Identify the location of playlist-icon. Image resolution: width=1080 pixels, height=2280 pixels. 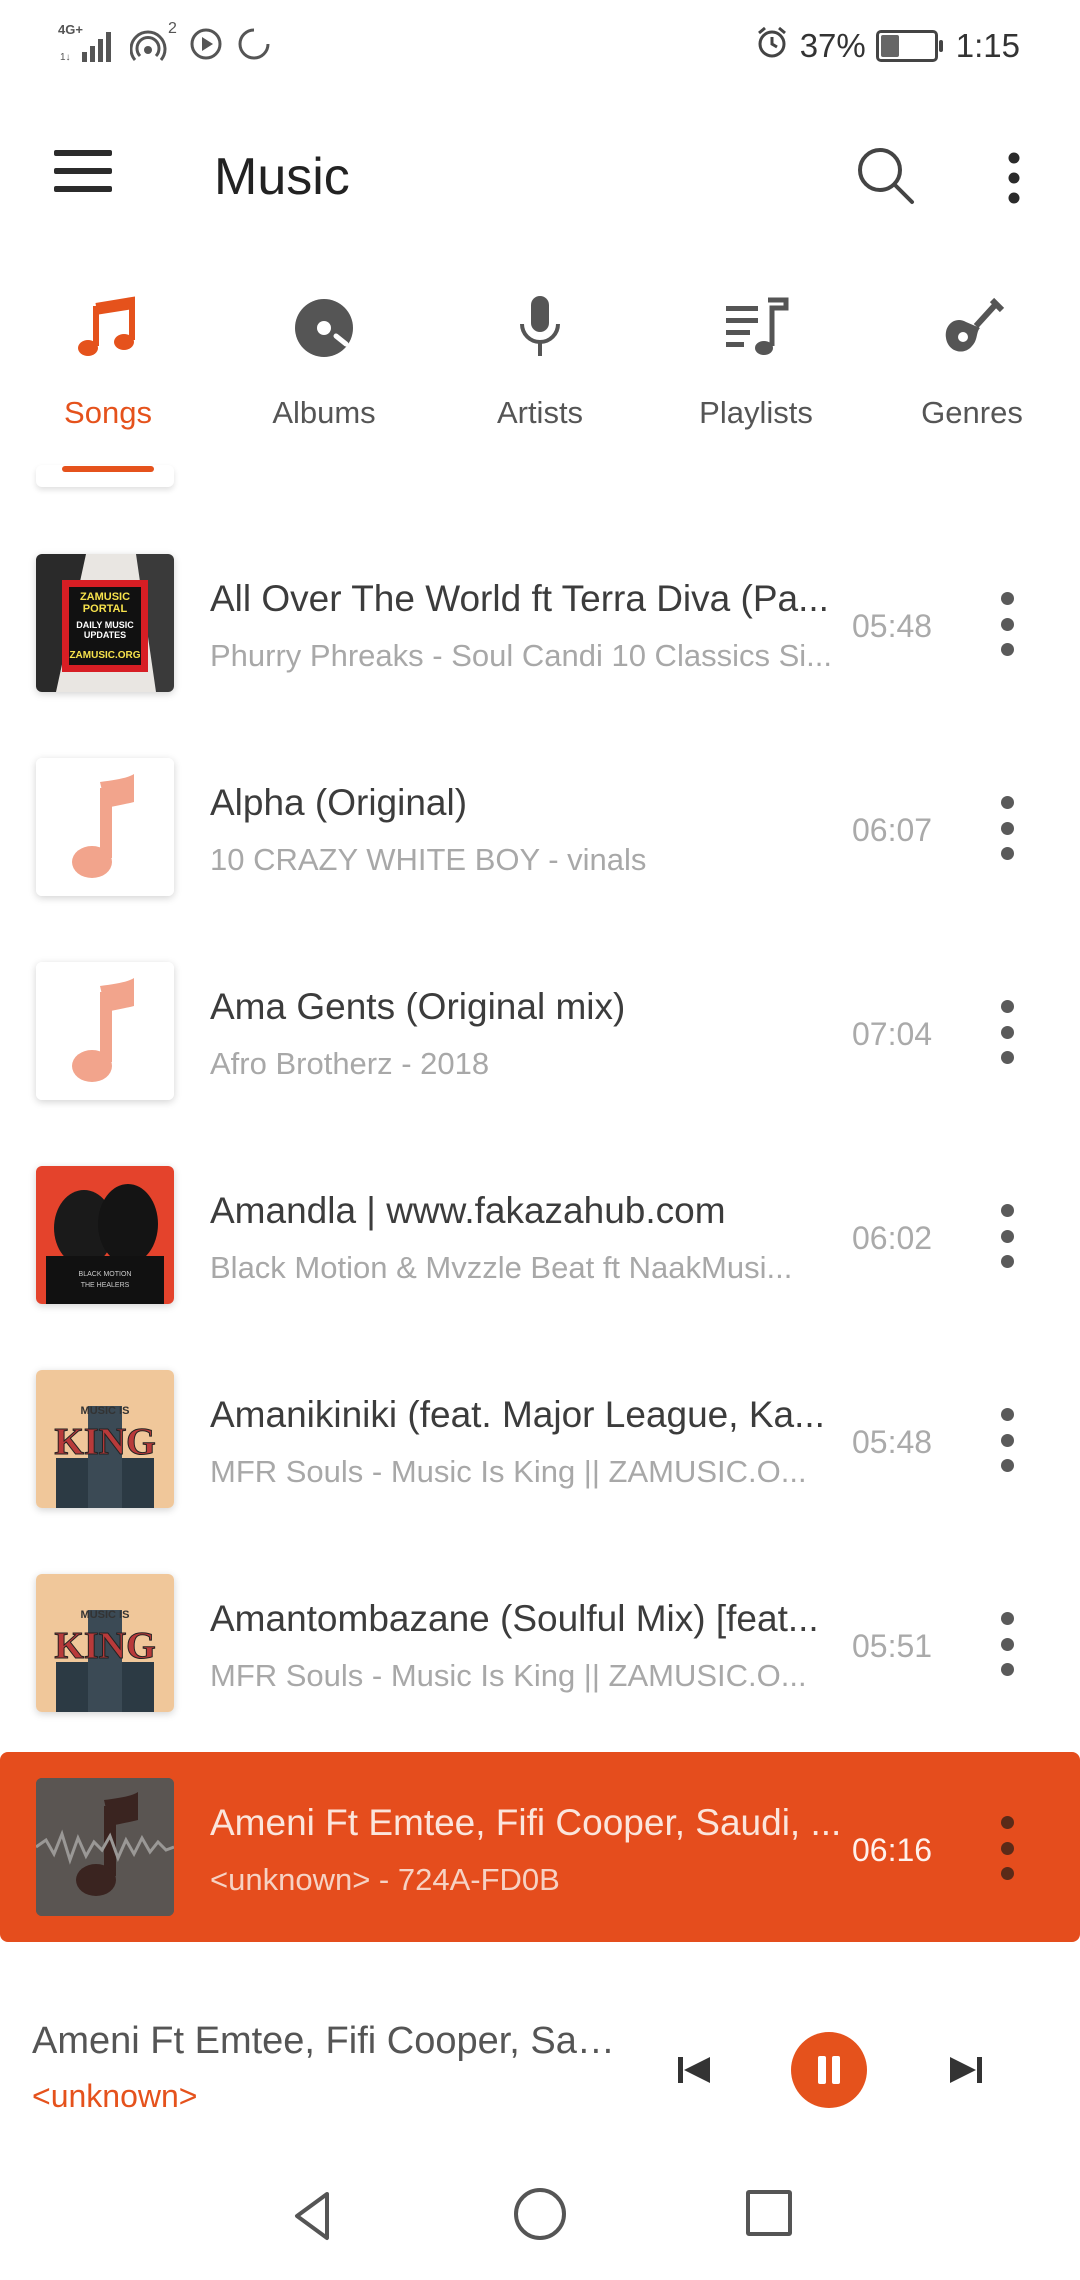
(756, 328).